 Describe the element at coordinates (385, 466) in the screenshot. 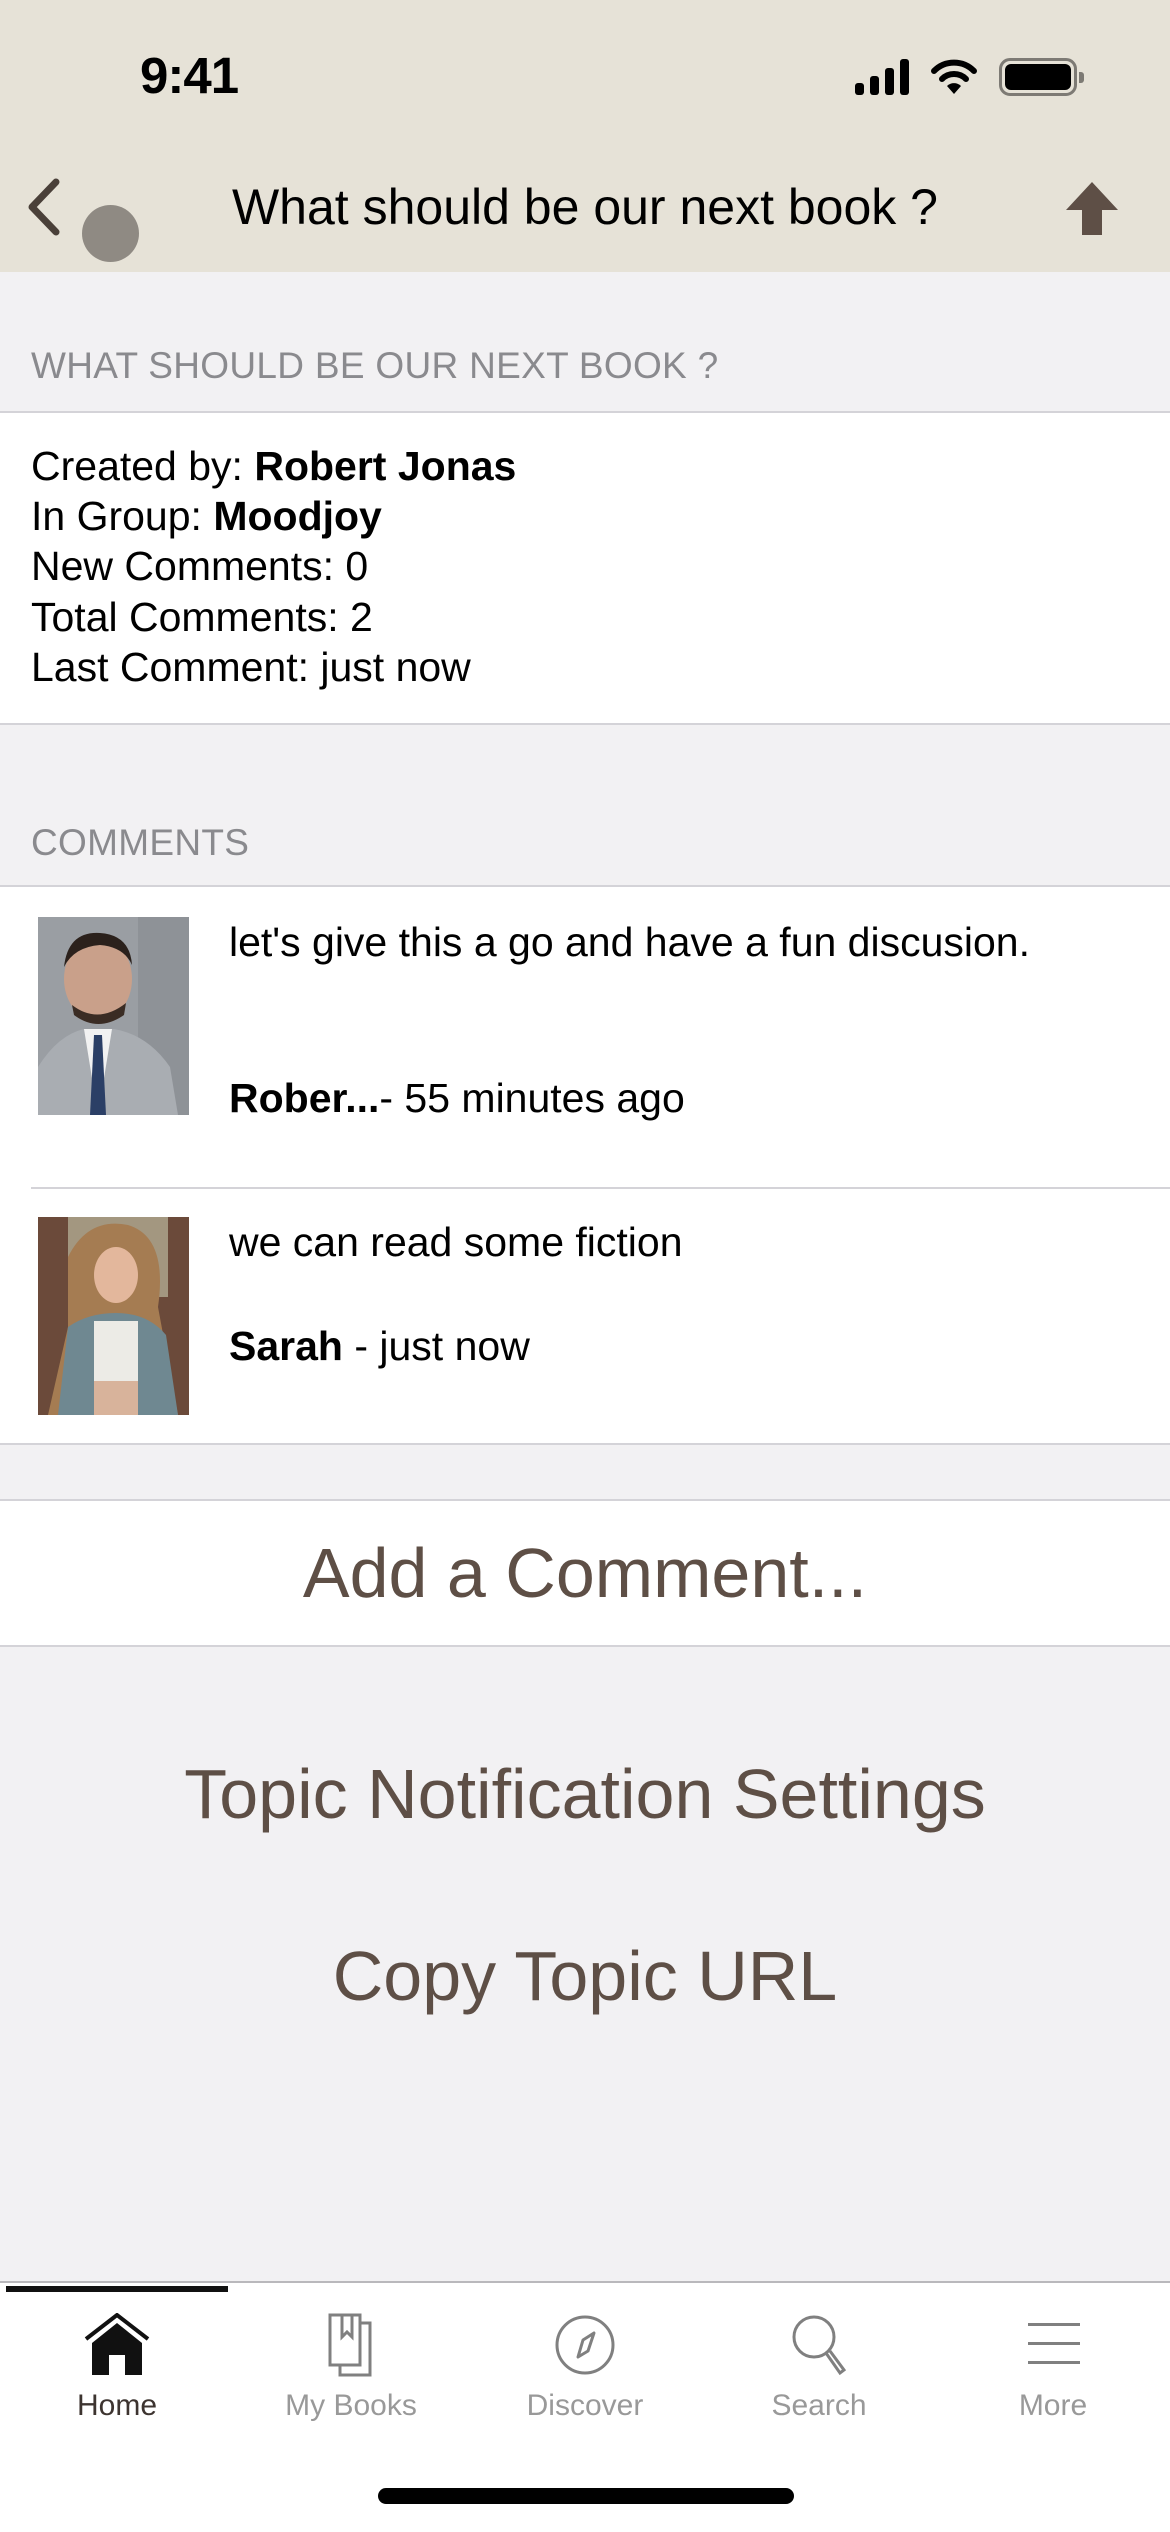

I see `created-by-name: Robert Jonas` at that location.